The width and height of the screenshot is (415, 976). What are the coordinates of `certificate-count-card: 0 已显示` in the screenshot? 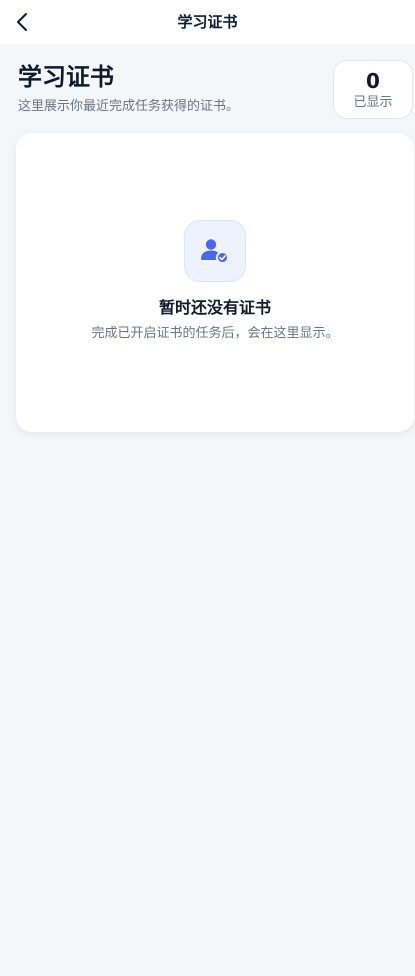 It's located at (373, 89).